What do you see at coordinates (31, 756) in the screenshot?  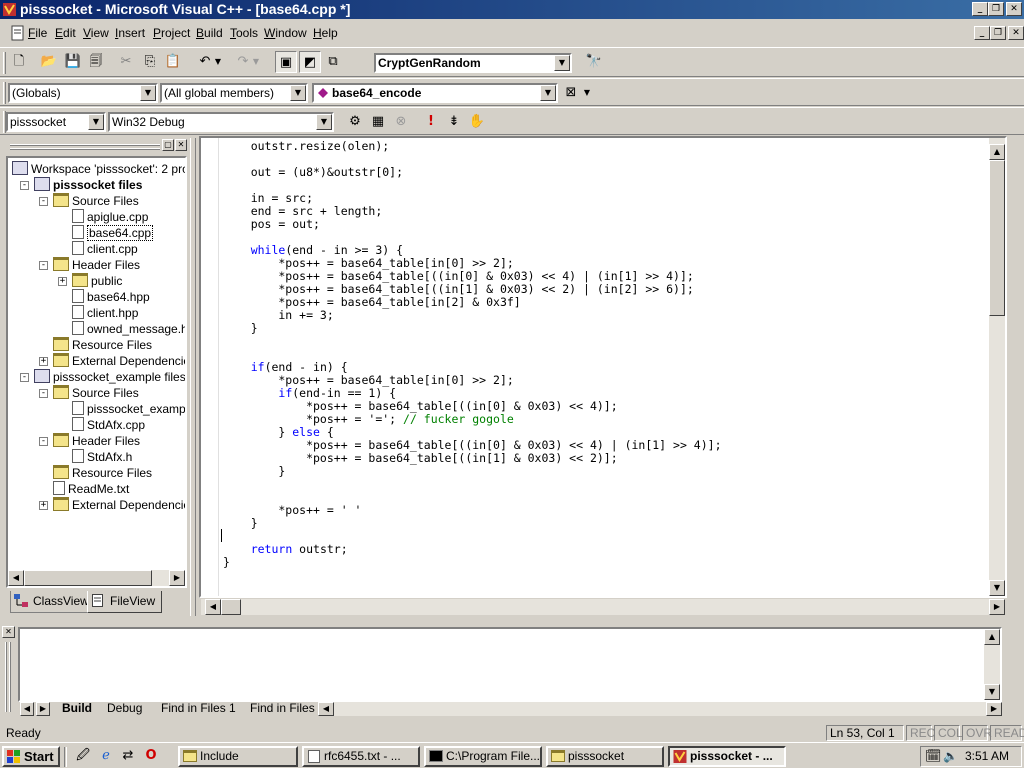 I see `start-button: Start` at bounding box center [31, 756].